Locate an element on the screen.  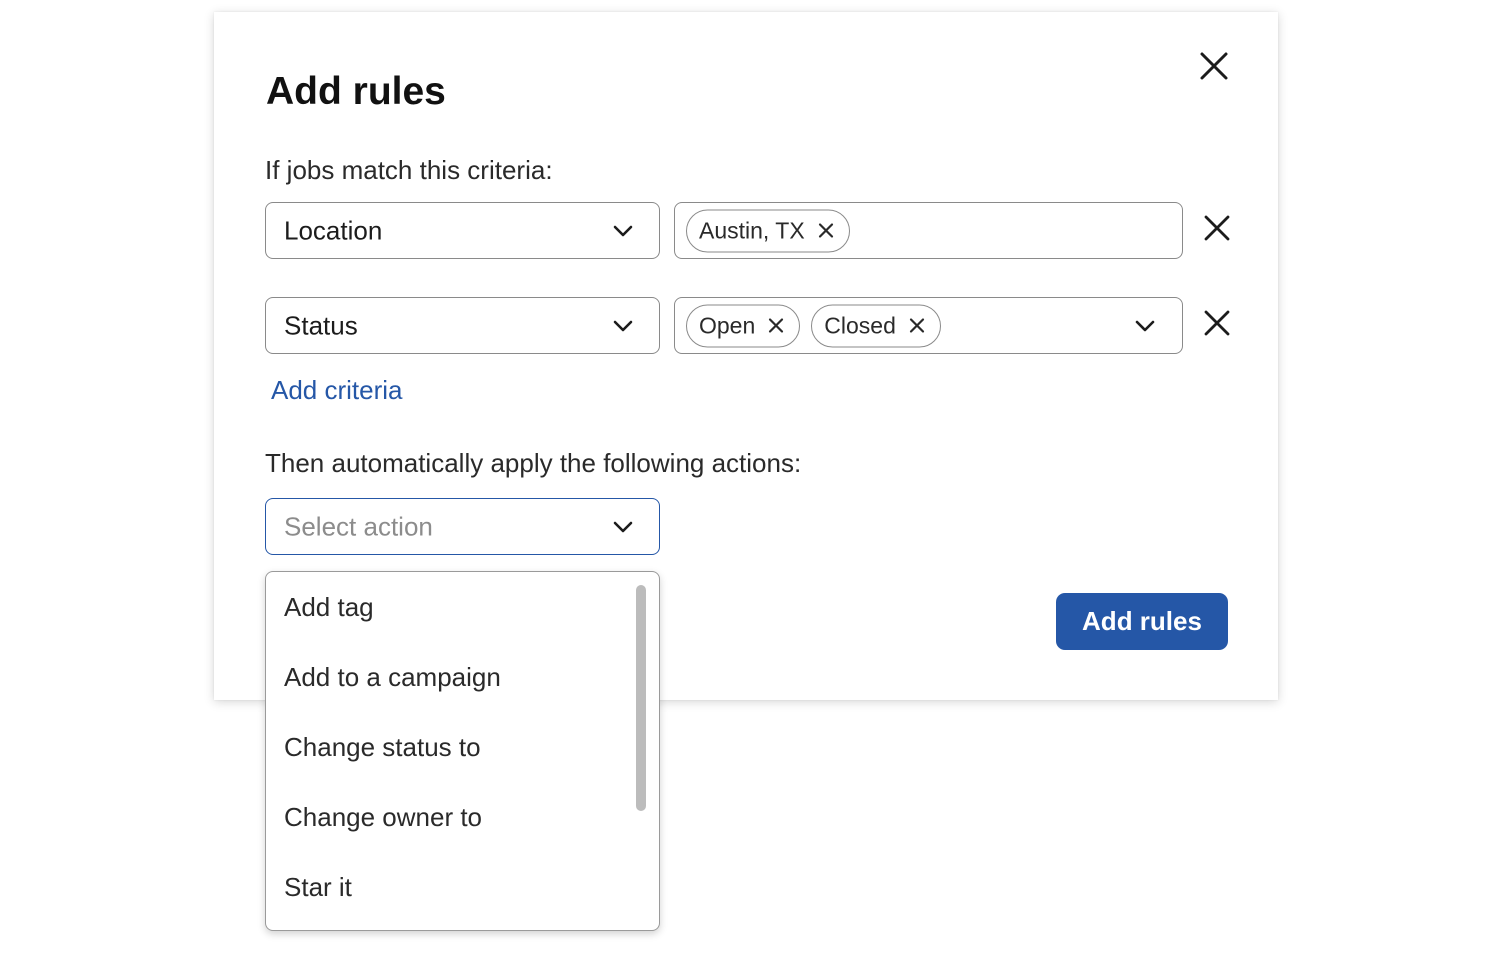
menu-item-add-to-campaign: Add to a campaign is located at coordinates (446, 677).